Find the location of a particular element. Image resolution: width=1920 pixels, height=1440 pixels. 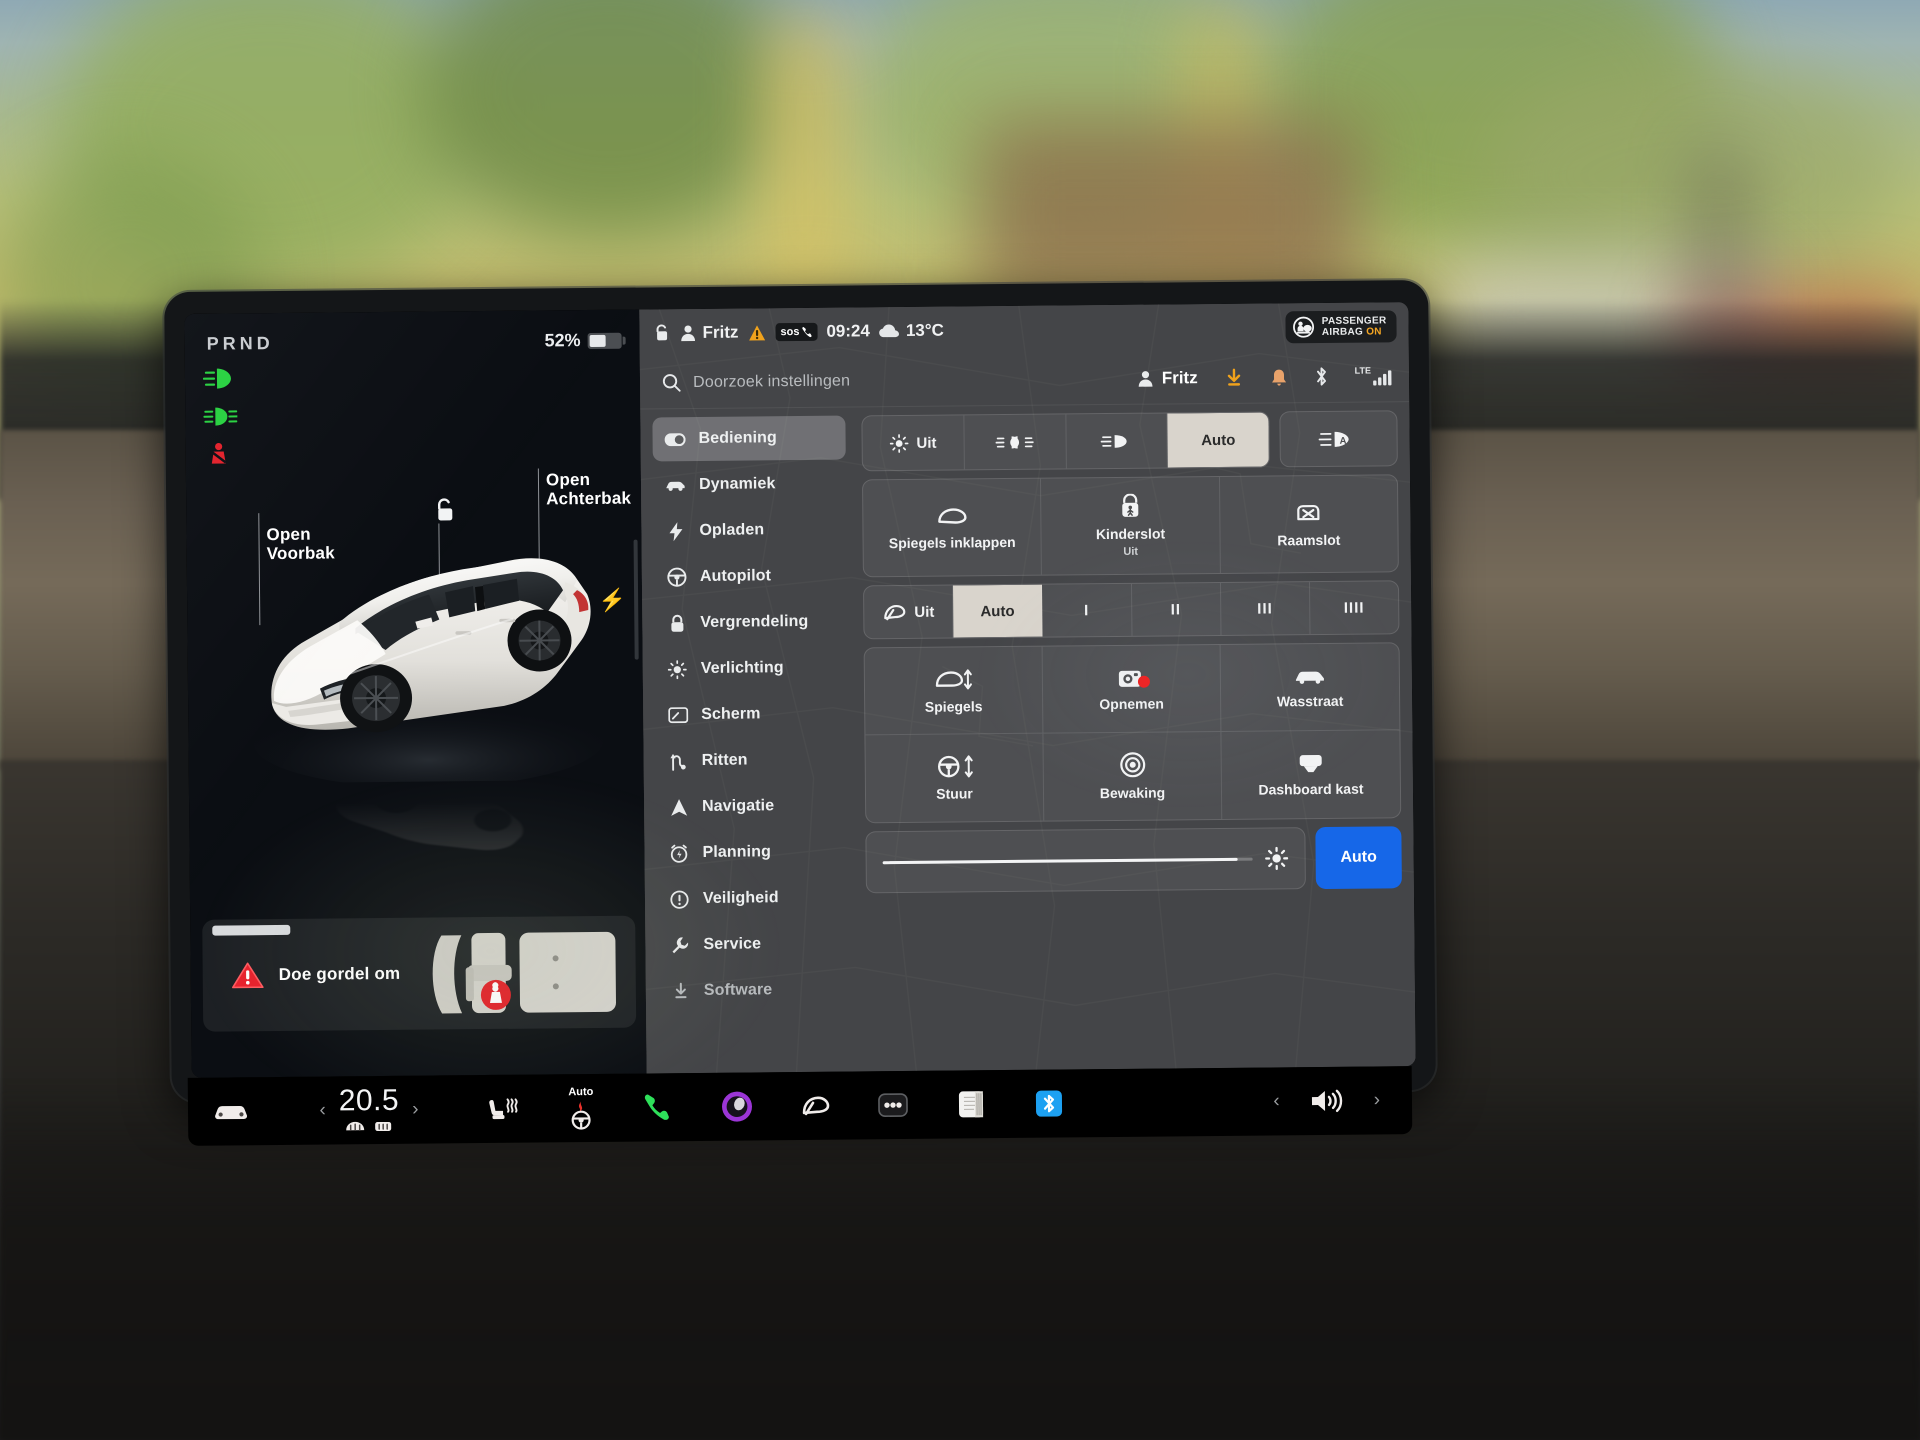

defrost-front-icon is located at coordinates (356, 1126).